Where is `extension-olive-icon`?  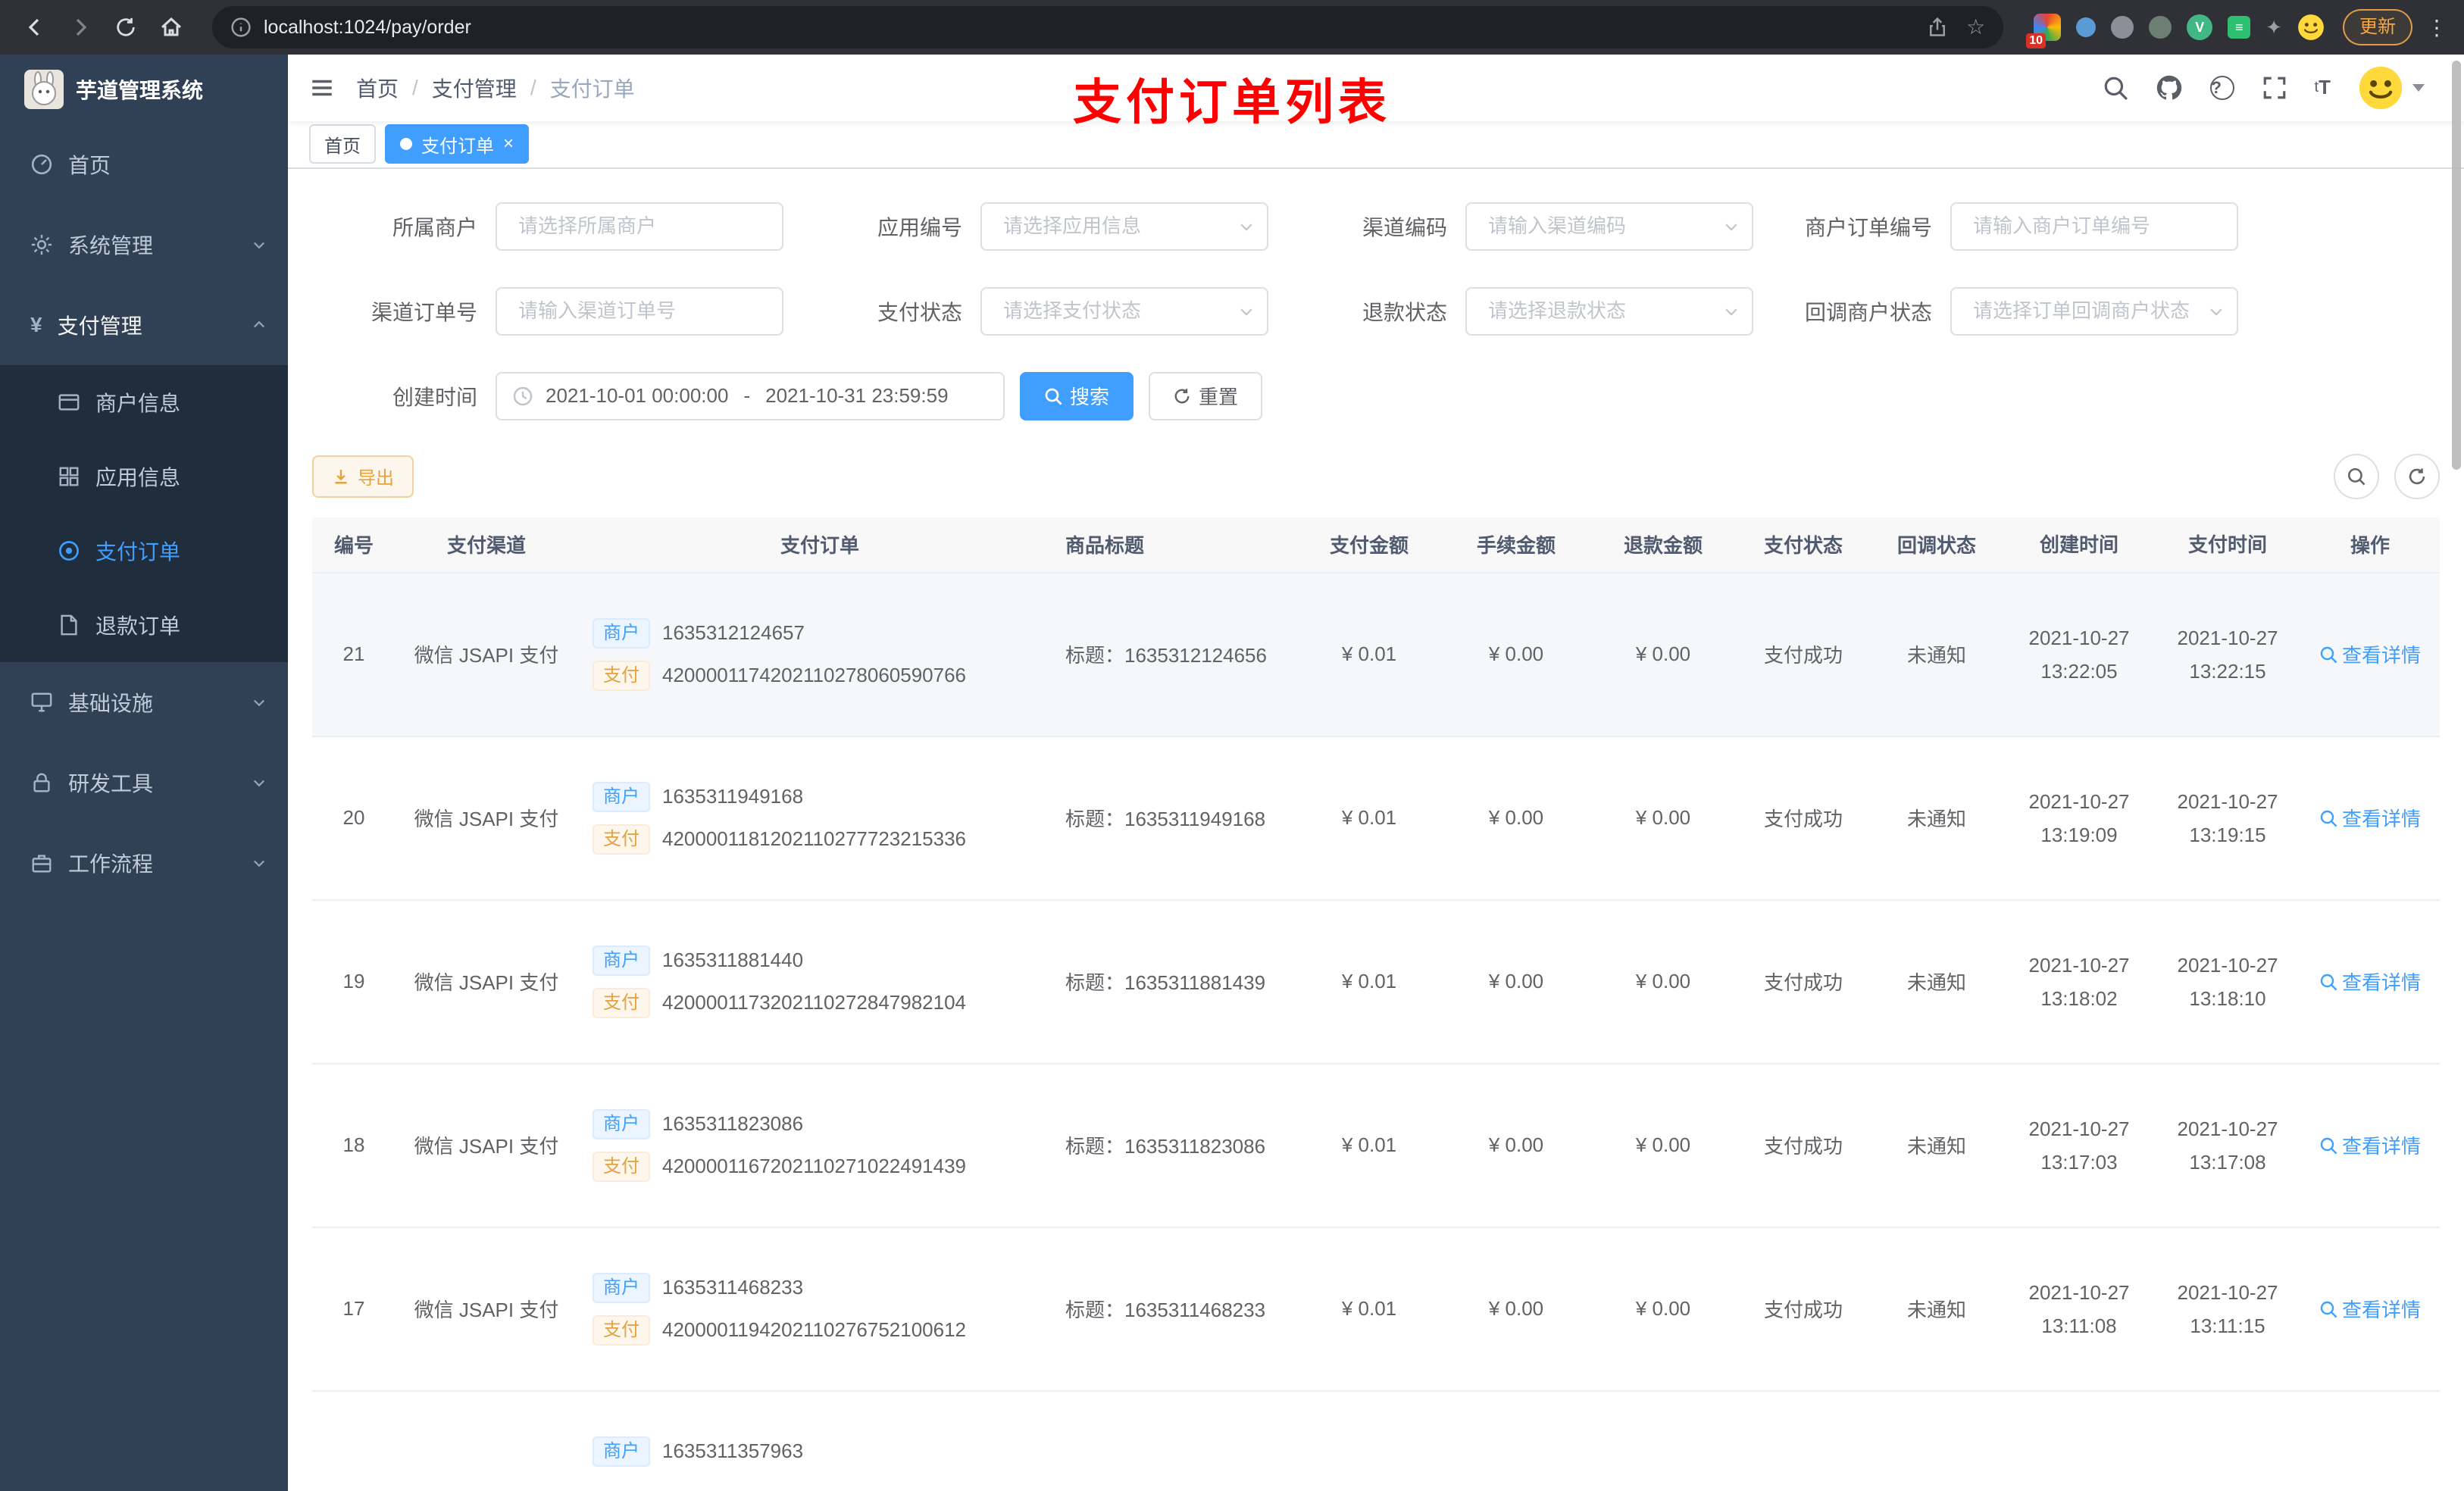
extension-olive-icon is located at coordinates (2160, 27).